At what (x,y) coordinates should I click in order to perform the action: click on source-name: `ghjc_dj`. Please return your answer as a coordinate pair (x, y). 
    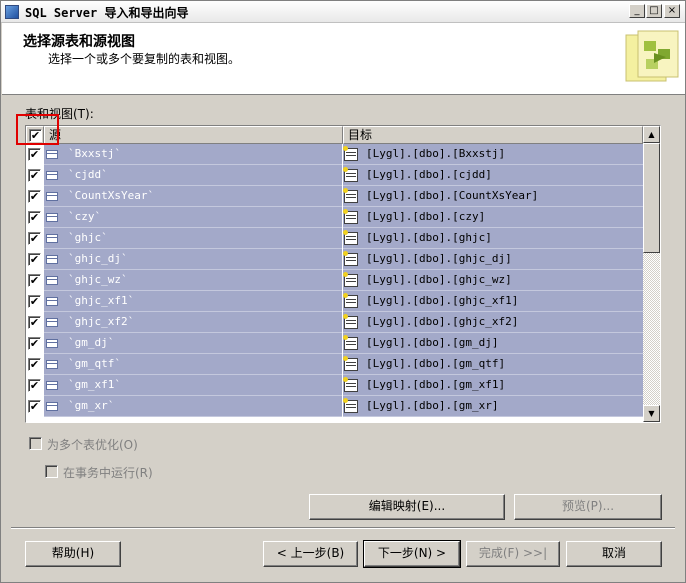
    Looking at the image, I should click on (98, 258).